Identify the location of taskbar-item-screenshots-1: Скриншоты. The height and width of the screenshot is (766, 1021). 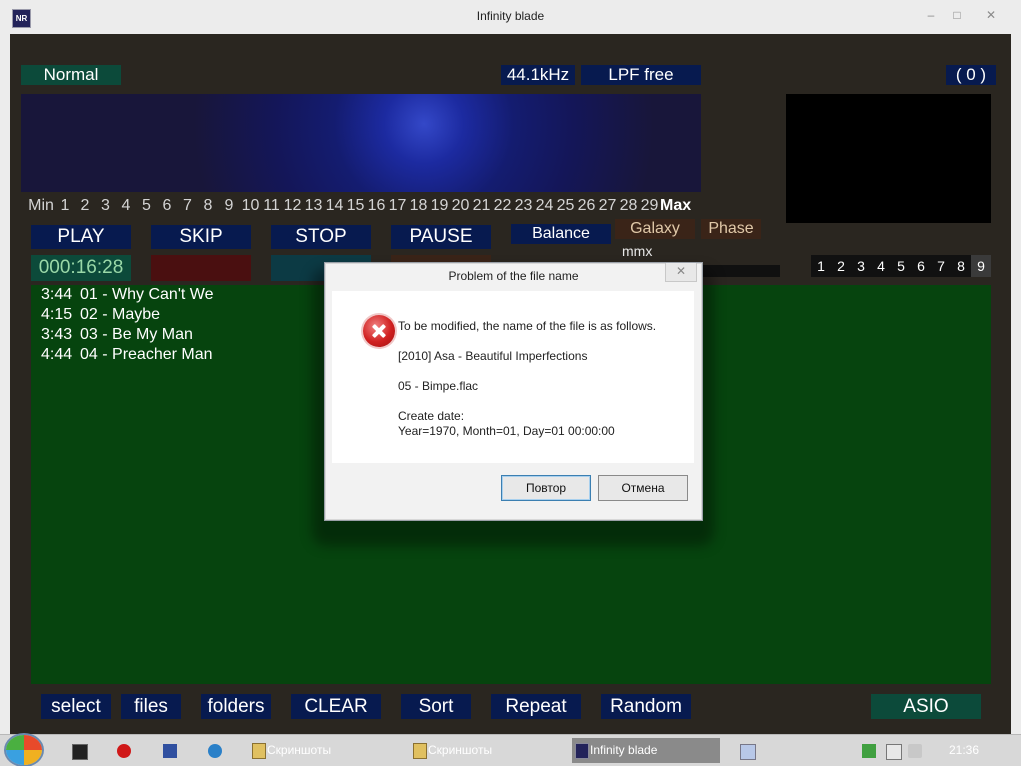
(323, 750).